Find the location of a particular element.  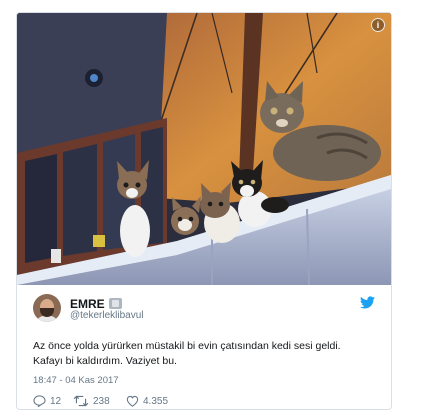

author-handle: @tekerleklibavul is located at coordinates (107, 315).